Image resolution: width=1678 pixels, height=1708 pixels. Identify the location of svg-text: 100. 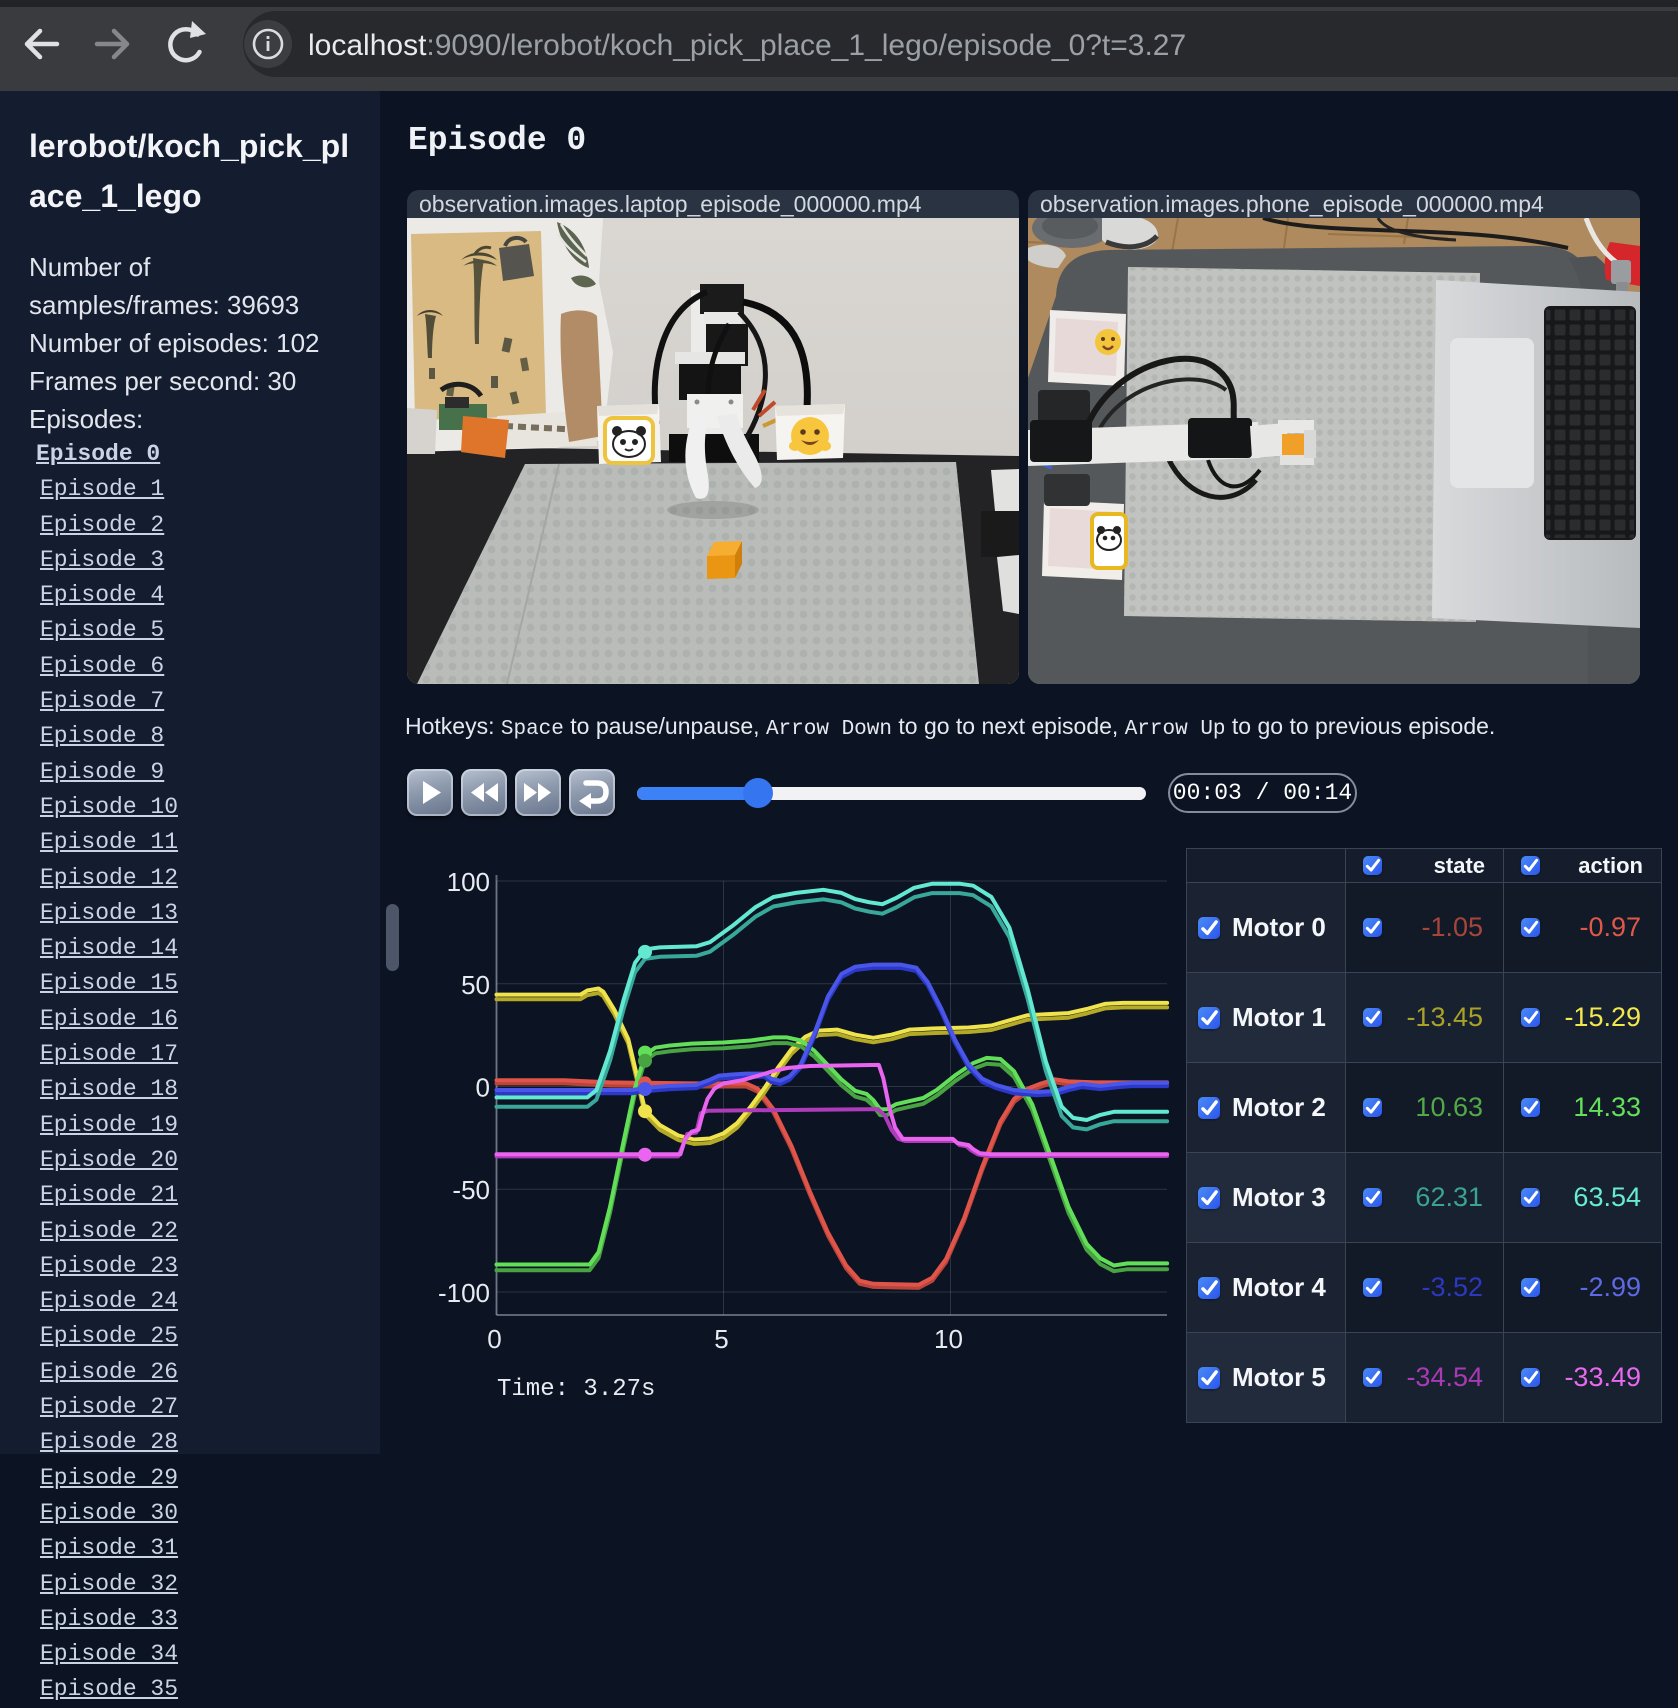
(468, 882).